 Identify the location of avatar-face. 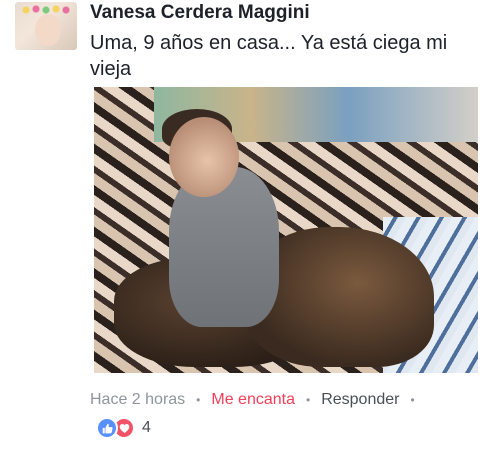
(48, 30).